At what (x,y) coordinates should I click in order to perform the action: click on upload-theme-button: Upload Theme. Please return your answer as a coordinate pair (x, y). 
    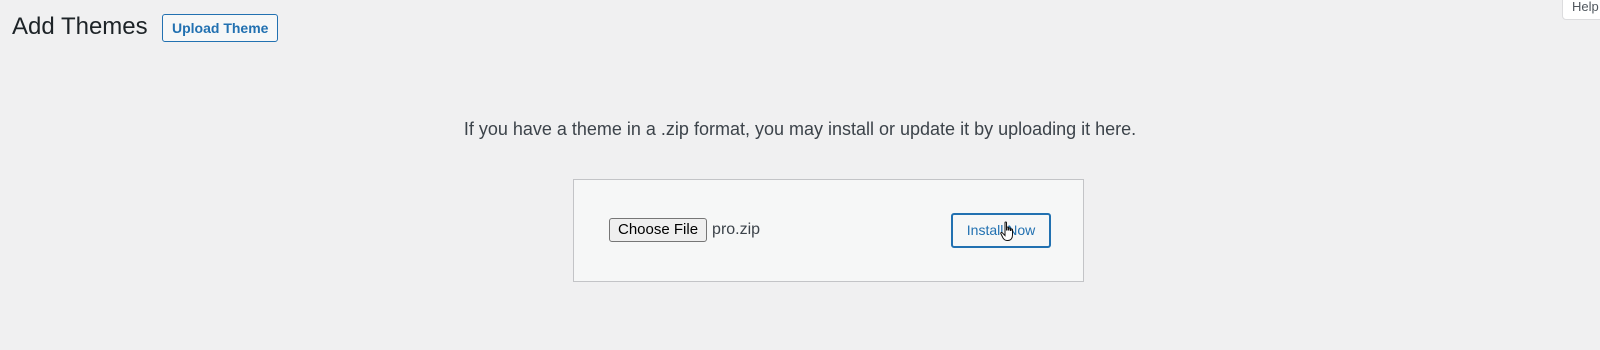
    Looking at the image, I should click on (220, 28).